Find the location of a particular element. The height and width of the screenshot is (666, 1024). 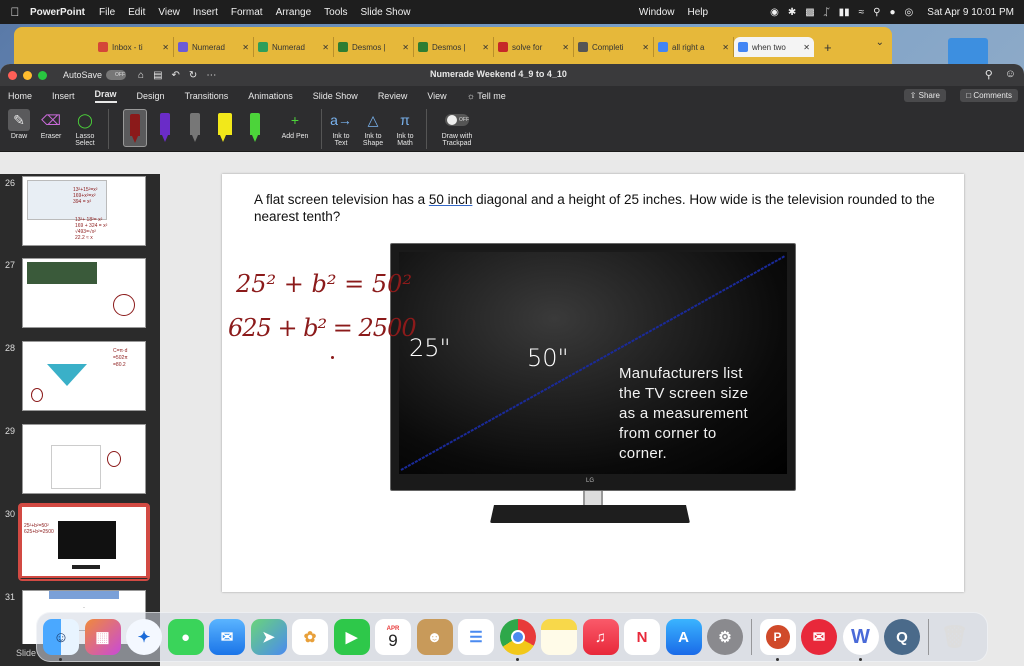

music-icon: ♫ is located at coordinates (600, 637).